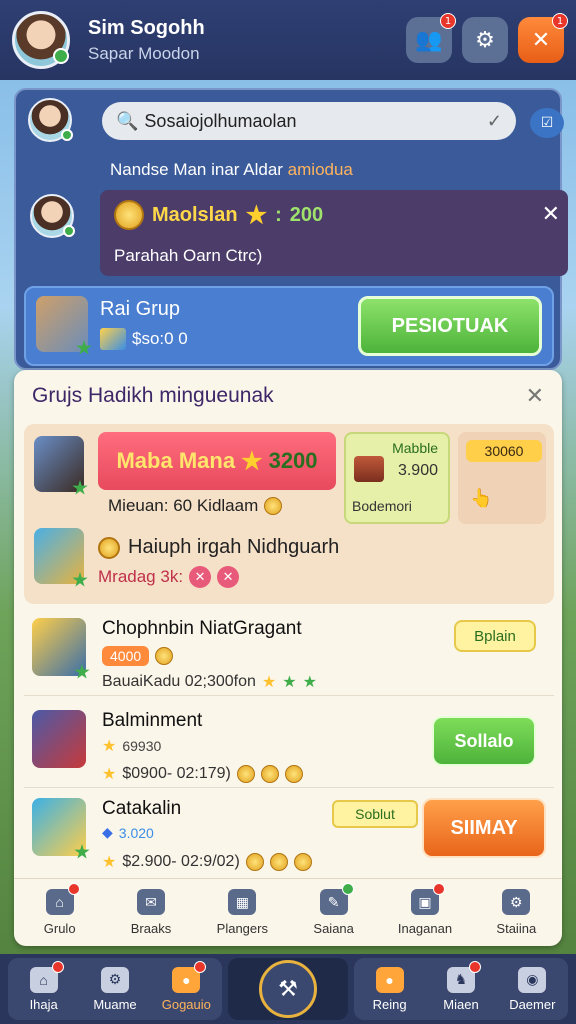 The height and width of the screenshot is (1024, 576). What do you see at coordinates (142, 746) in the screenshot?
I see `item-line2: 69930` at bounding box center [142, 746].